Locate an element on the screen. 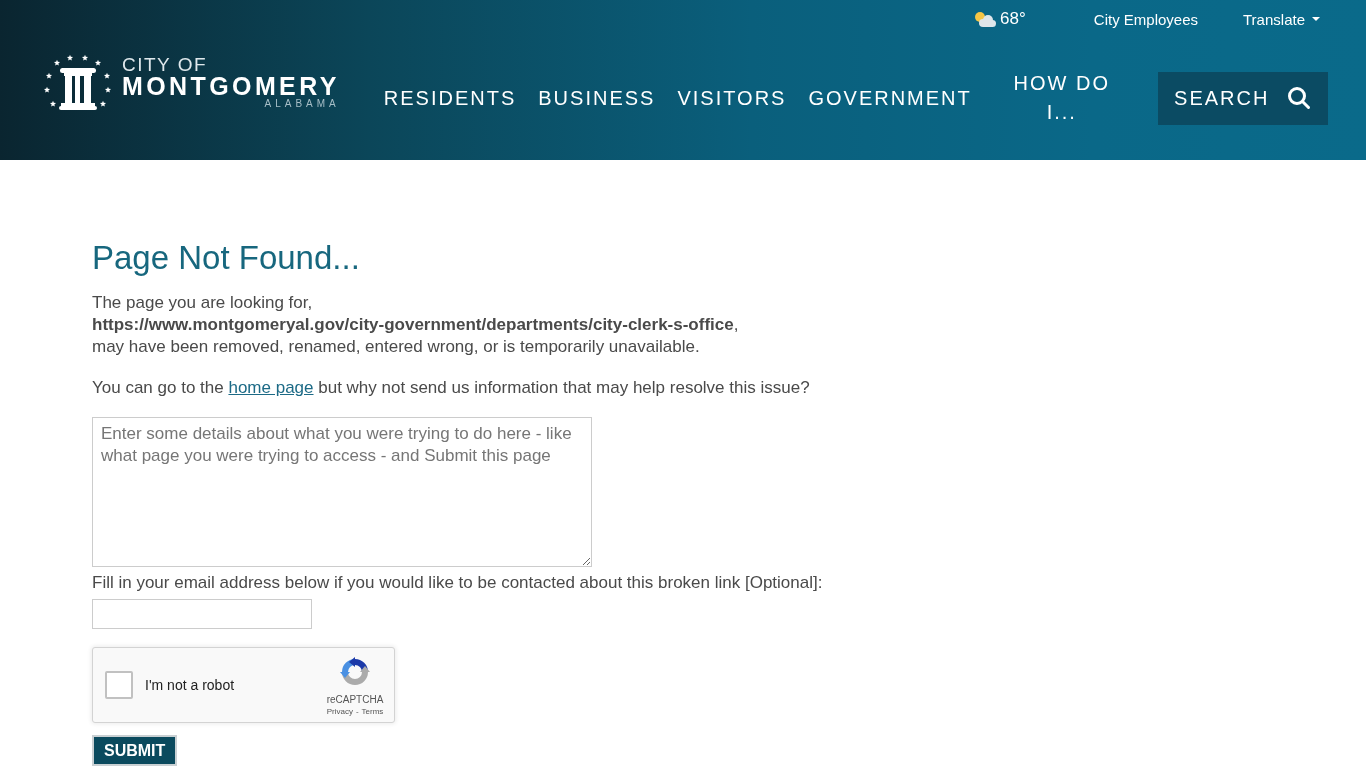 This screenshot has height=768, width=1366. submit-button: SUBMIT is located at coordinates (135, 750).